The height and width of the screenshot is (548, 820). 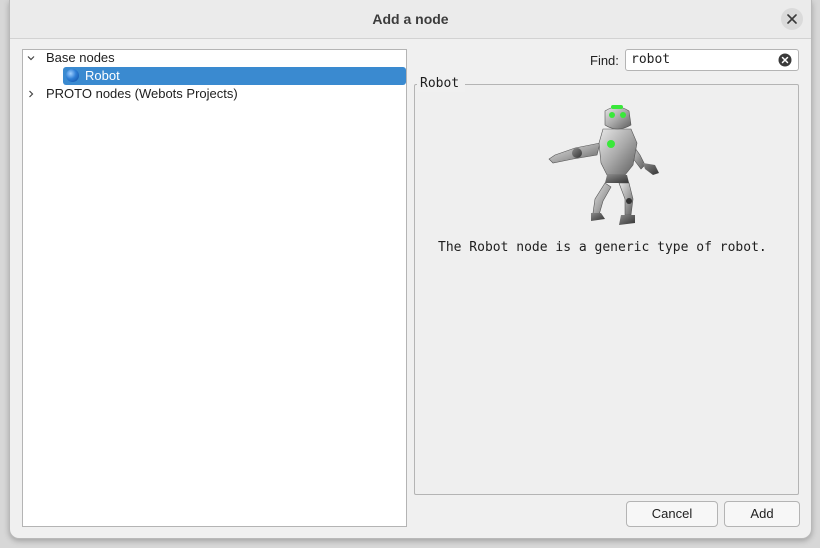 What do you see at coordinates (102, 75) in the screenshot?
I see `tree-item-label: Robot` at bounding box center [102, 75].